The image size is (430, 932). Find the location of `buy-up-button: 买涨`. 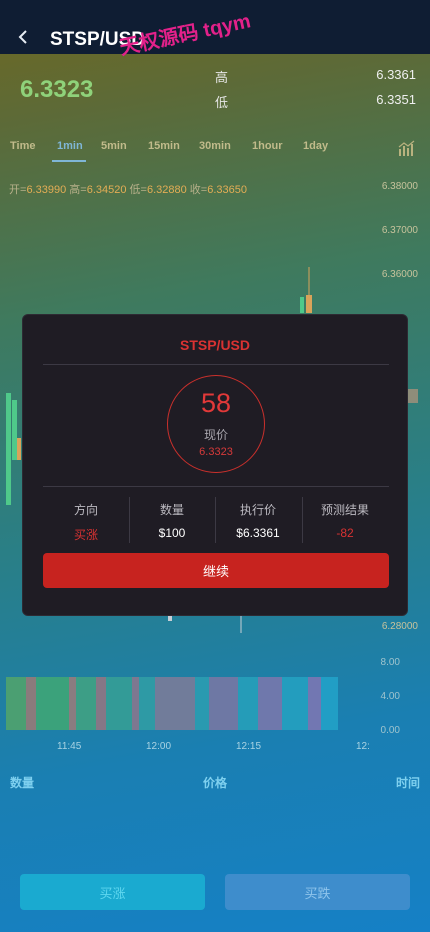

buy-up-button: 买涨 is located at coordinates (112, 892).